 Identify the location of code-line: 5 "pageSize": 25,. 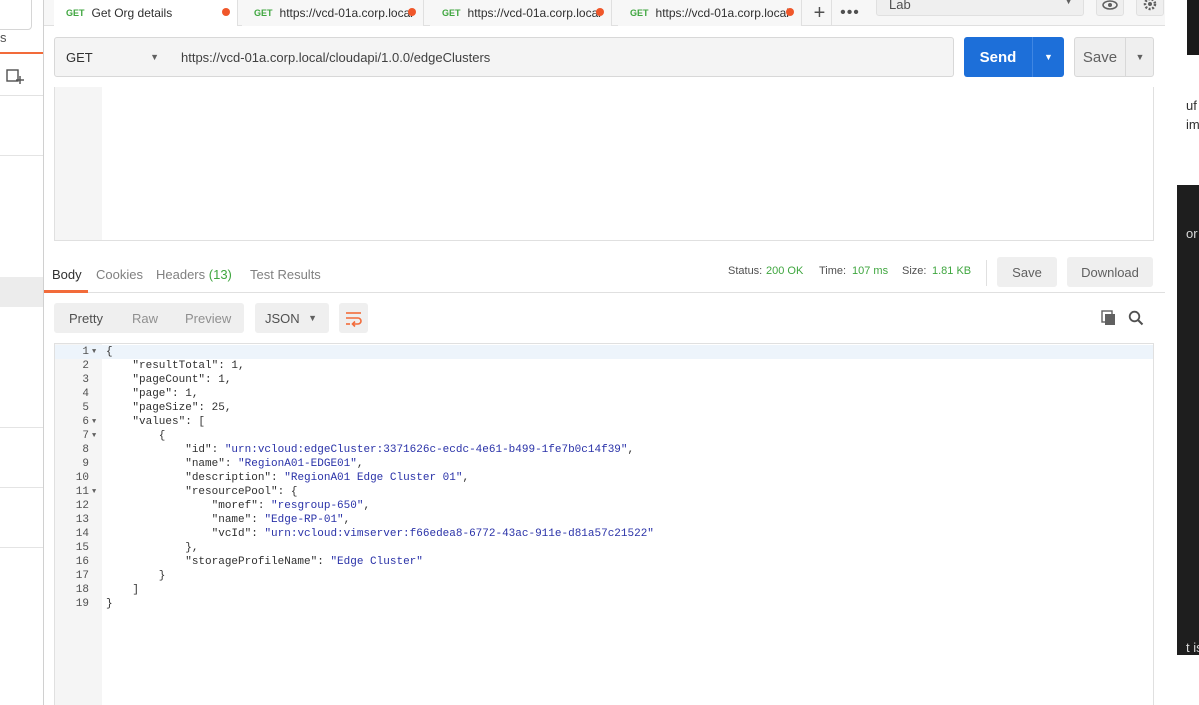
(604, 408).